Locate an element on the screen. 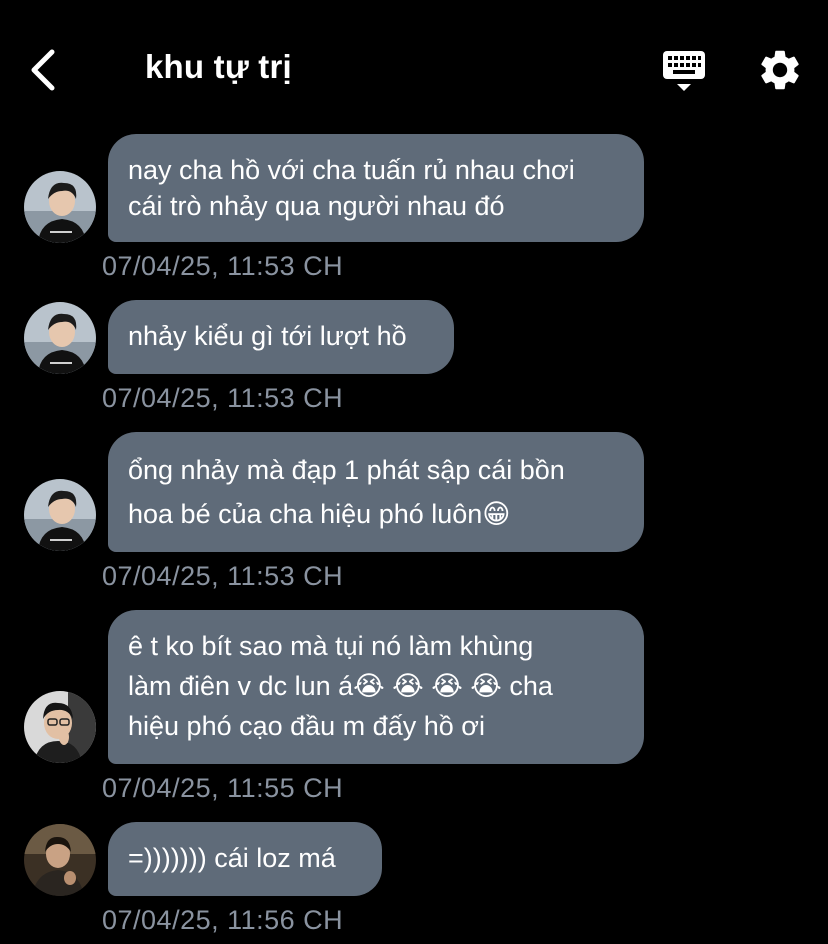 Image resolution: width=828 pixels, height=944 pixels. settings-button is located at coordinates (780, 70).